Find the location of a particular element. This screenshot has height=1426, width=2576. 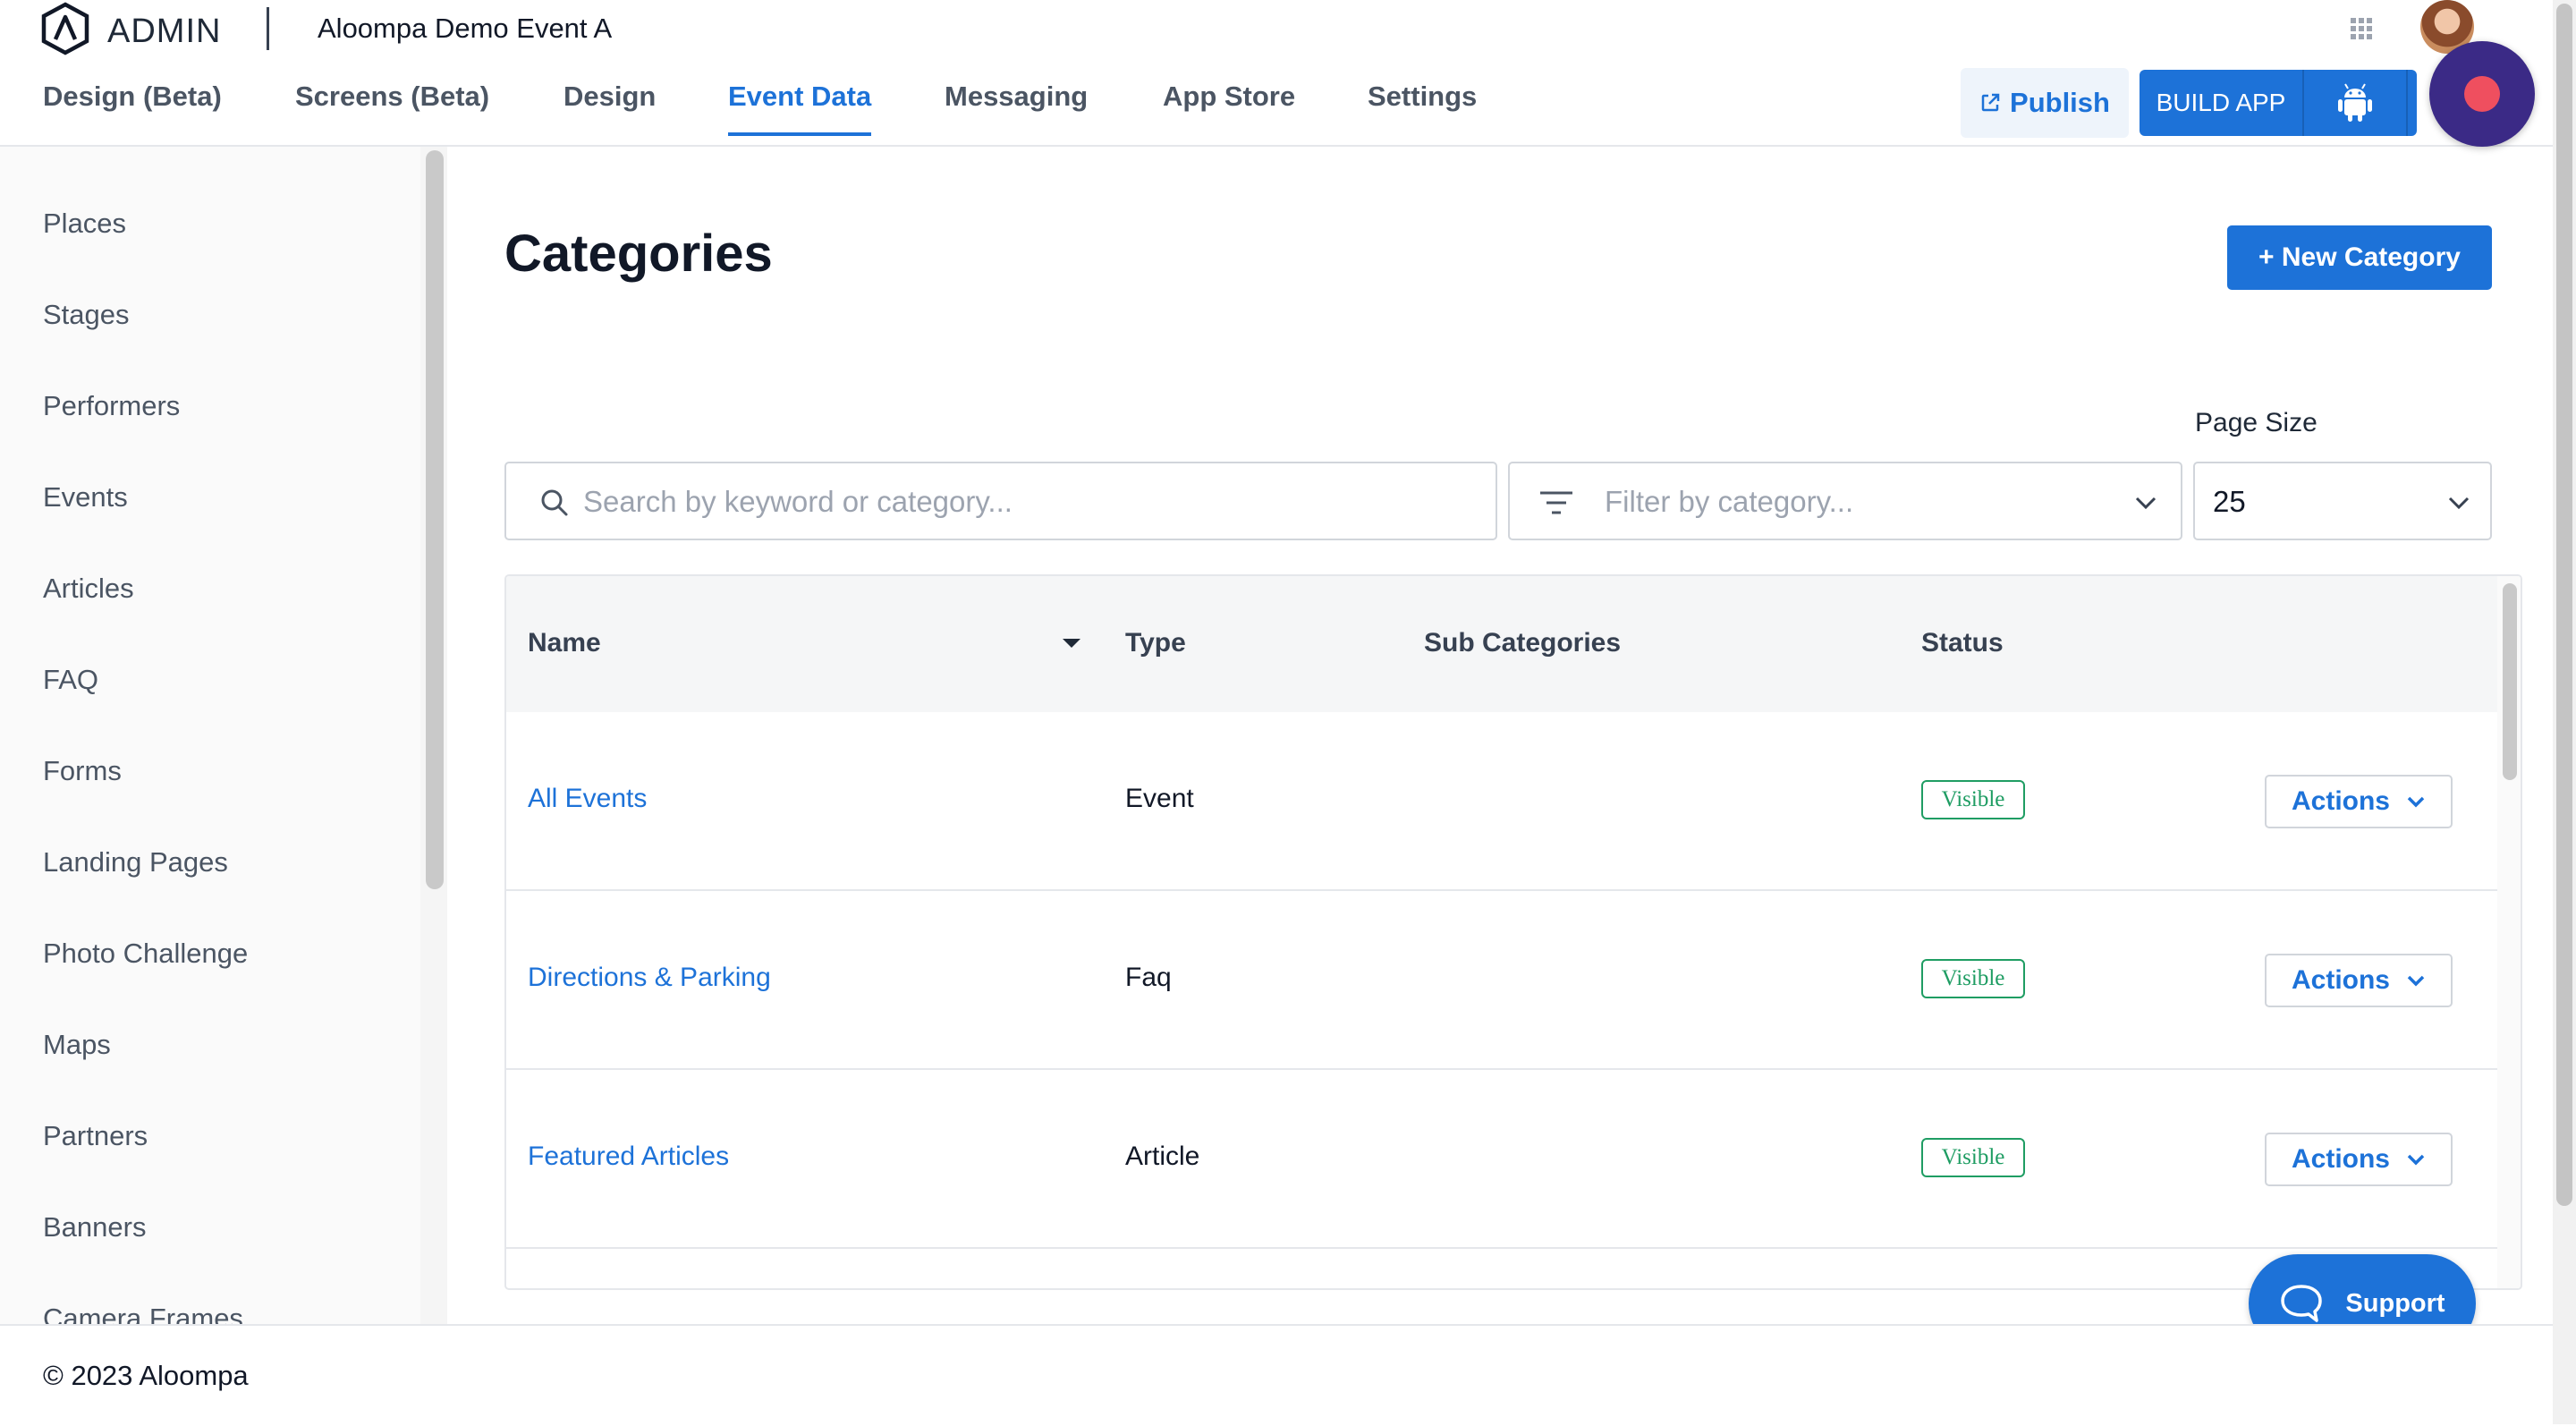

search-box is located at coordinates (1000, 501).